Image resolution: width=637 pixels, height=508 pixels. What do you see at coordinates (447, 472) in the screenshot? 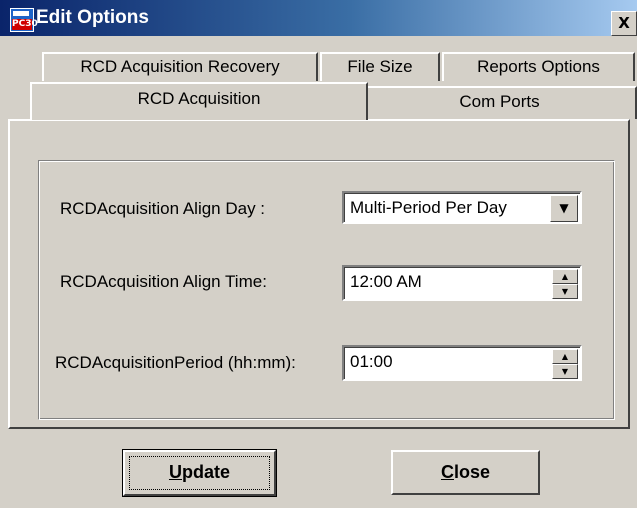
I see `close-mnemonic: C` at bounding box center [447, 472].